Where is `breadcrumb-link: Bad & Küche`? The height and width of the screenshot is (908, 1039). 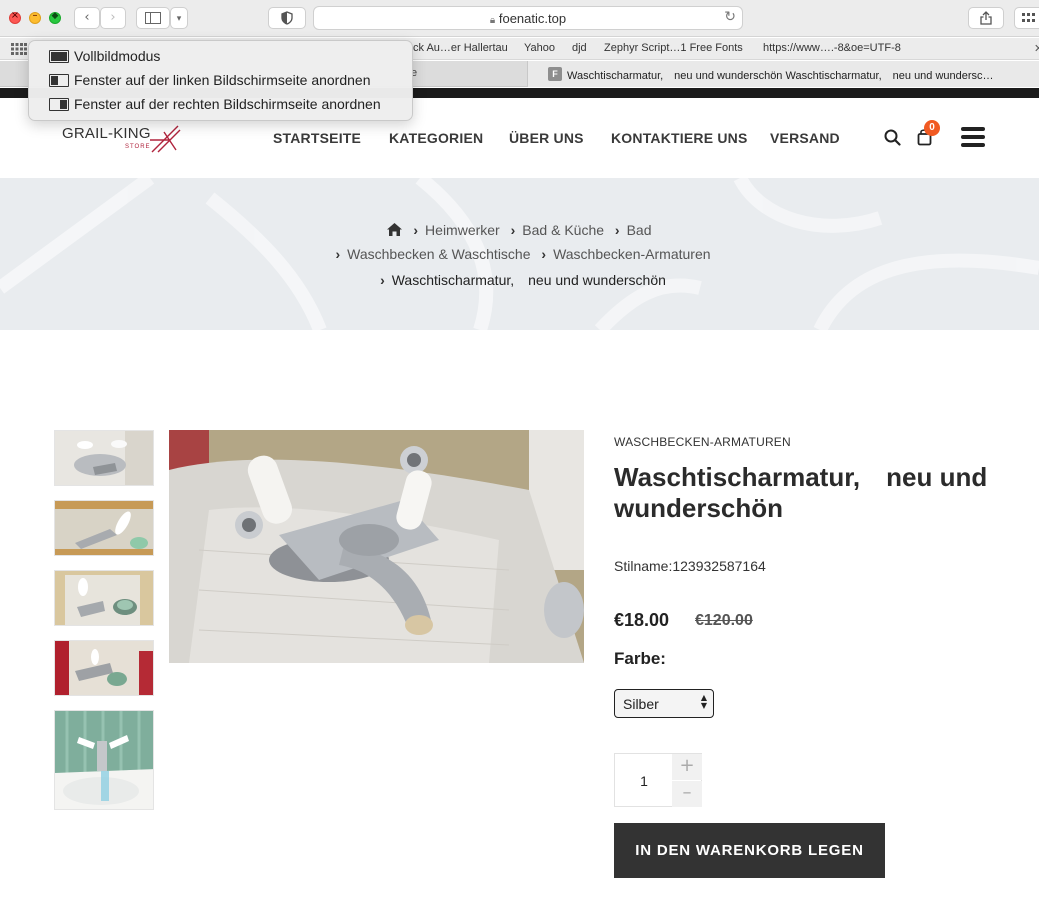
breadcrumb-link: Bad & Küche is located at coordinates (563, 230).